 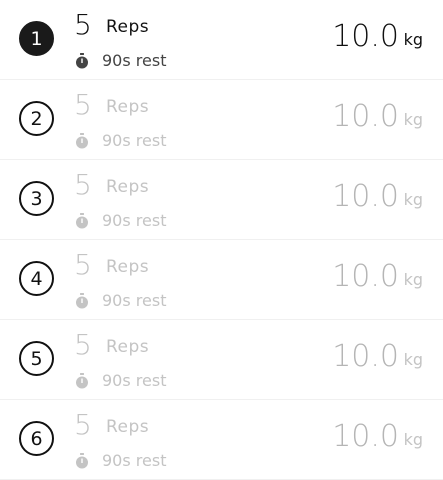 I want to click on set-number-badge: 6, so click(x=36, y=438).